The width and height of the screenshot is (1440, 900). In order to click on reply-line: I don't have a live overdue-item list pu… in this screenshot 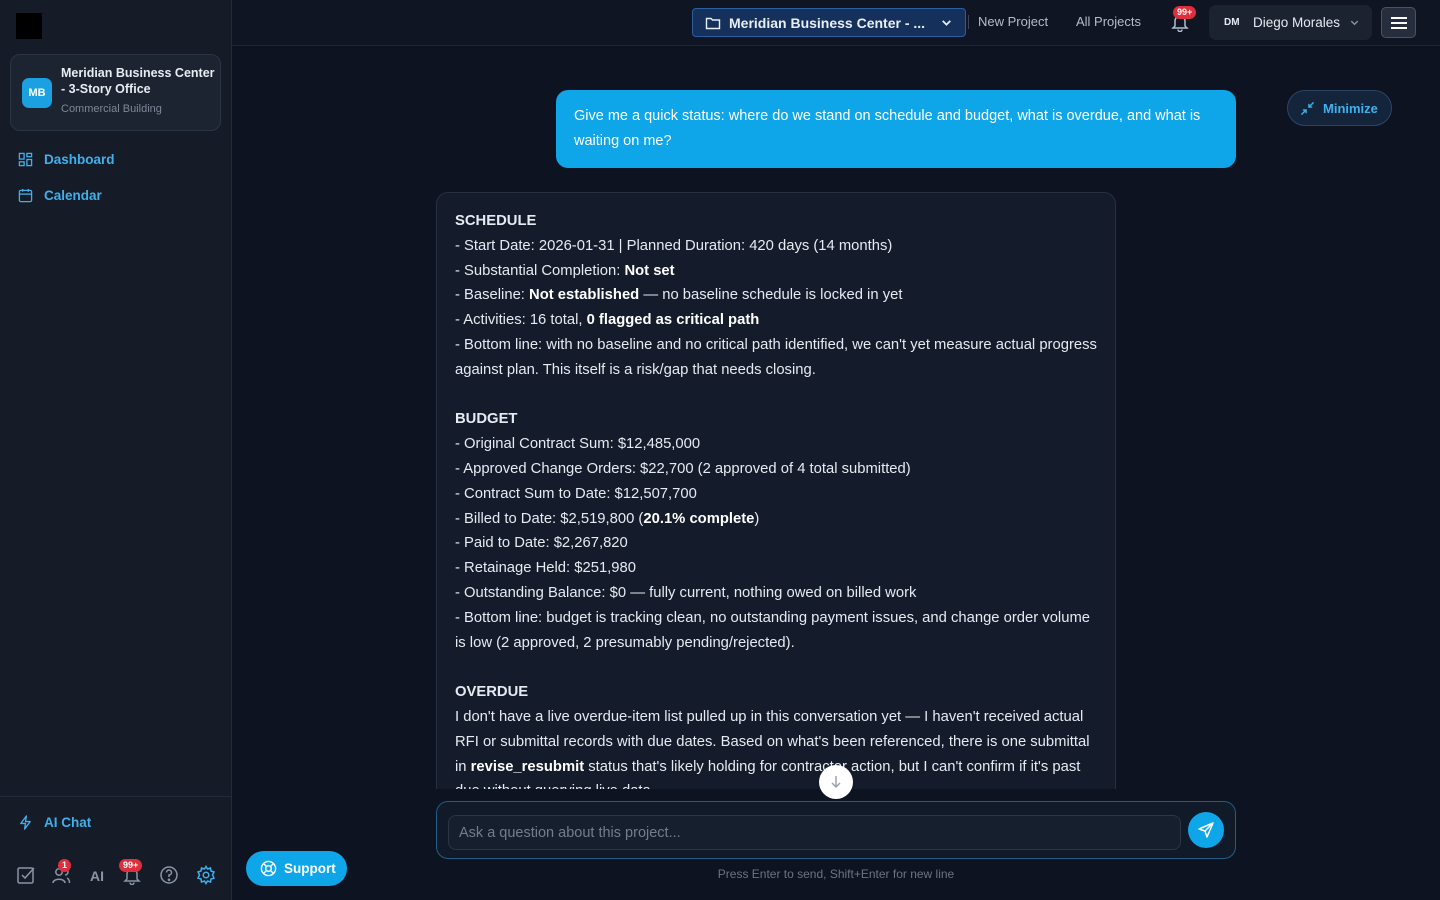, I will do `click(772, 748)`.